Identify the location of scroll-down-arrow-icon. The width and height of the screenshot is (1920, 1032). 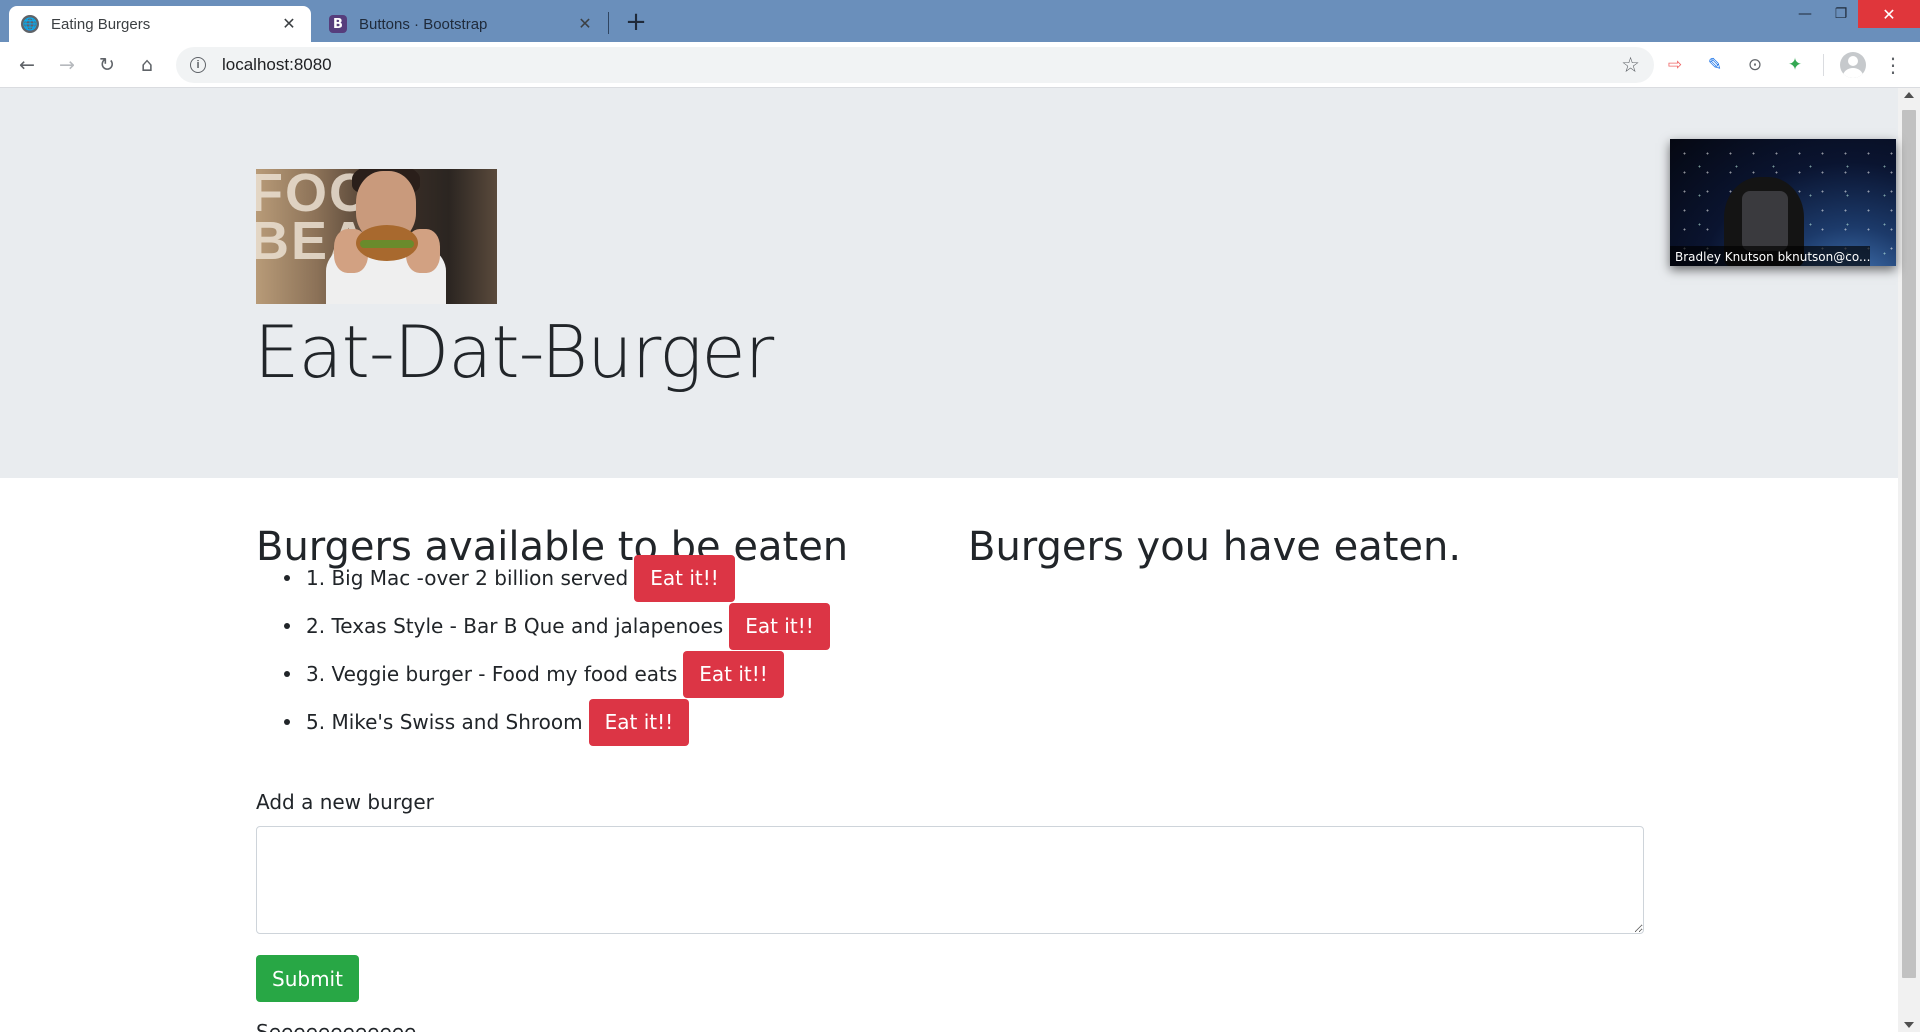
(1909, 1025).